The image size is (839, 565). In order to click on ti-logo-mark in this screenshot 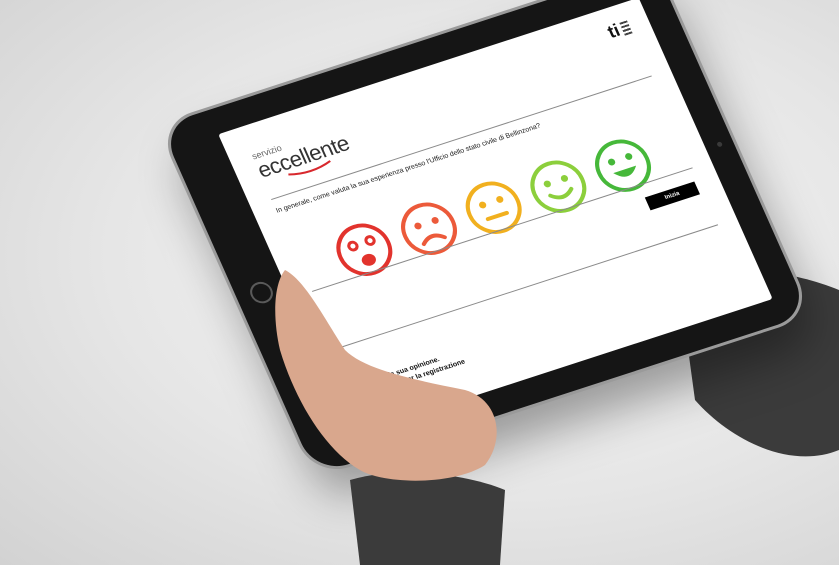, I will do `click(626, 27)`.